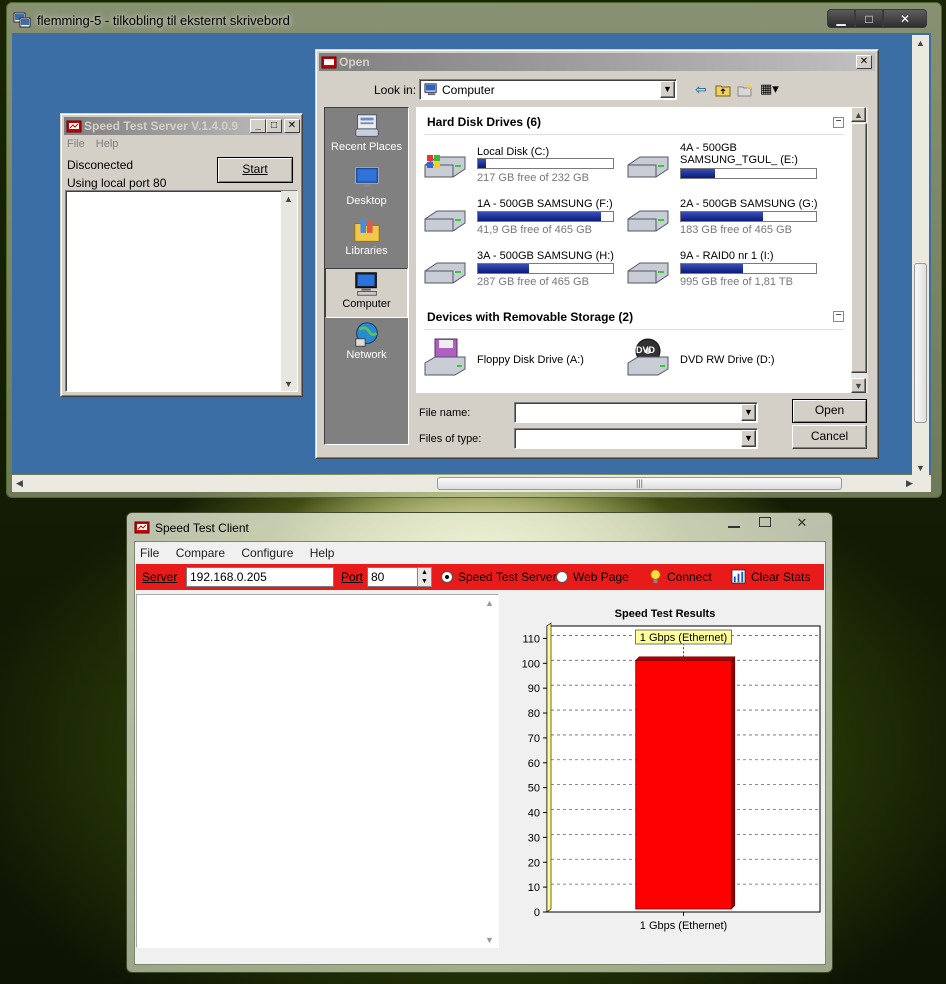  What do you see at coordinates (736, 282) in the screenshot?
I see `drive-free-text: 995 GB free of 1,81 TB` at bounding box center [736, 282].